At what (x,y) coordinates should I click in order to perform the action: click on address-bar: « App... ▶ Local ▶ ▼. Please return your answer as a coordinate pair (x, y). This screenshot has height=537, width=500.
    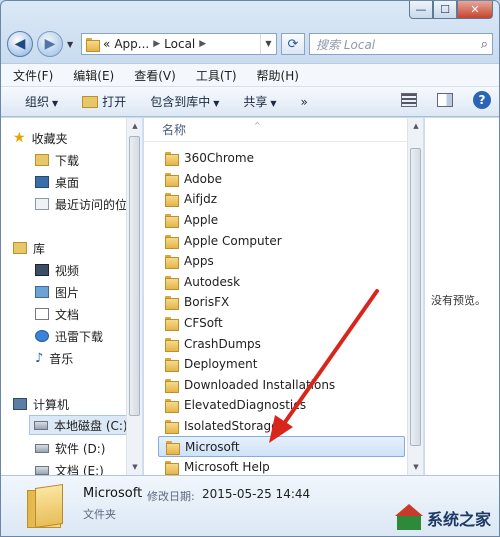
    Looking at the image, I should click on (179, 44).